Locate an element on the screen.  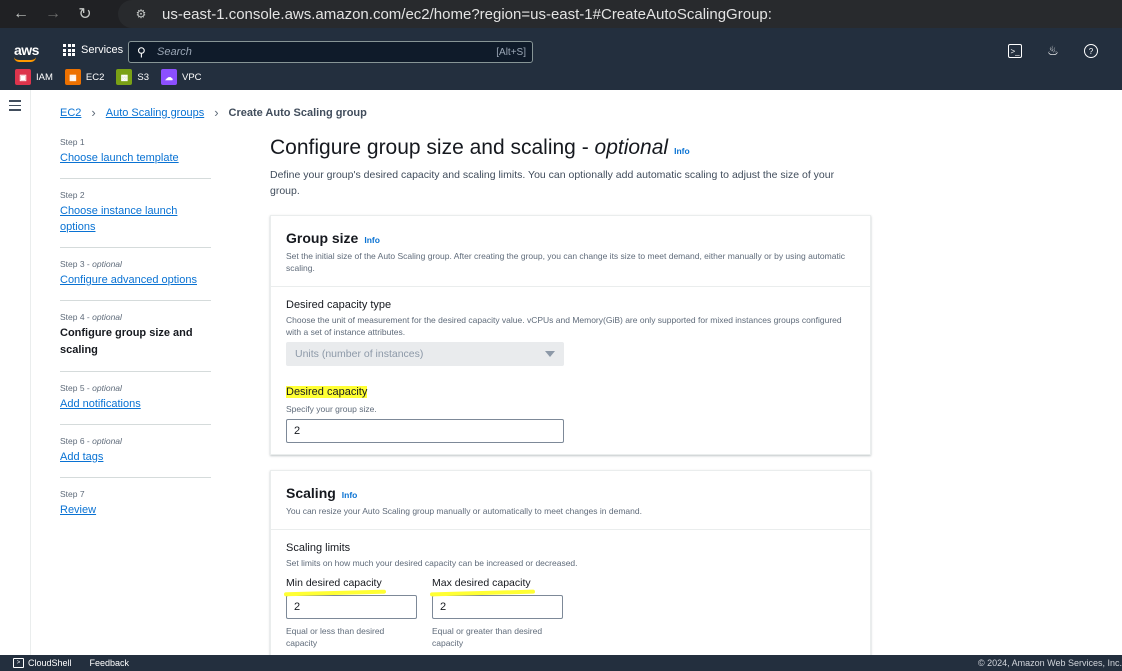
page-info-link: Info is located at coordinates (682, 151).